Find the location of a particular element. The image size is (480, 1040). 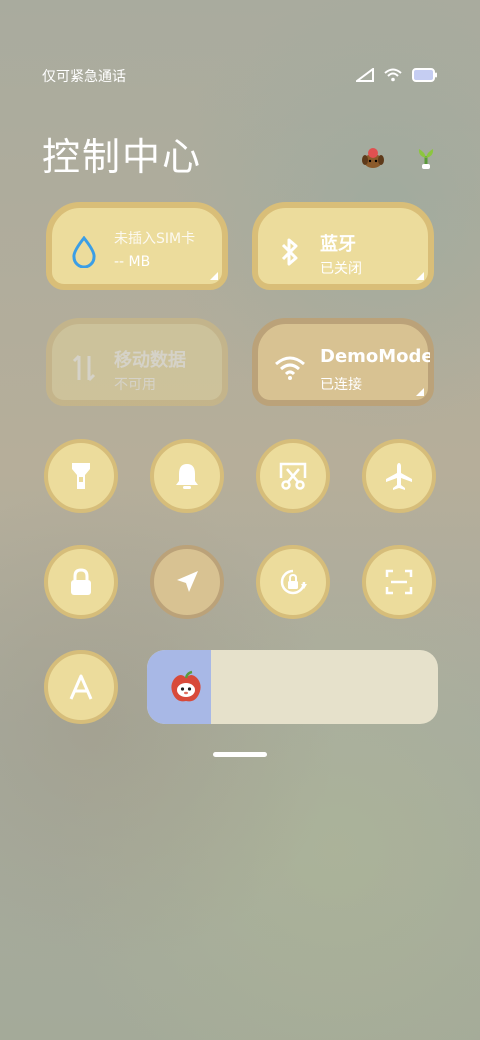

flashlight-toggle is located at coordinates (81, 476).